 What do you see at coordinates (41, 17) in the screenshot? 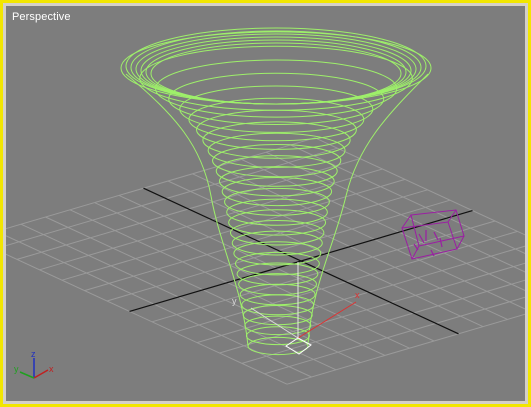
I see `viewport-label: Perspective` at bounding box center [41, 17].